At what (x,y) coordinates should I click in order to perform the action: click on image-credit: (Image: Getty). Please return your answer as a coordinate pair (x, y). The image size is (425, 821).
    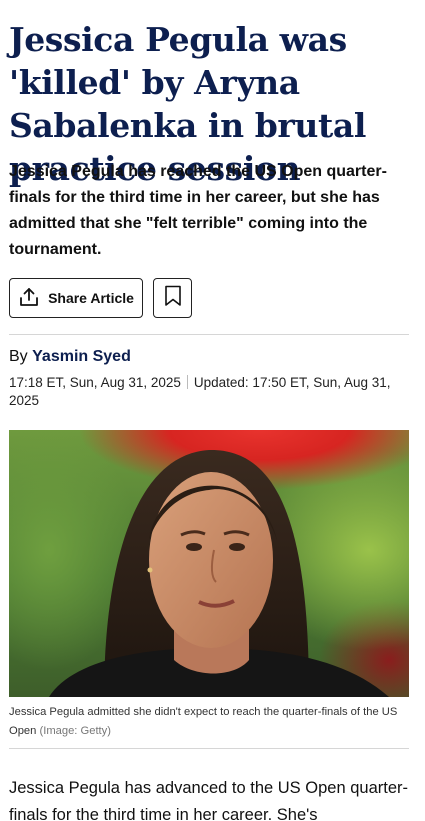
    Looking at the image, I should click on (75, 731).